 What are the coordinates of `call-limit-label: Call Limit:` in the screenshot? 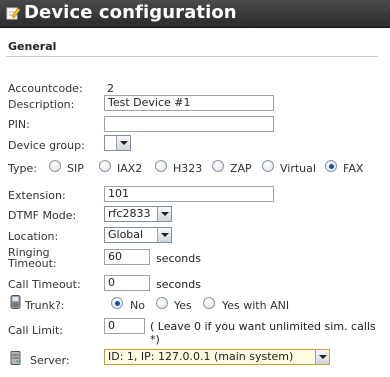 It's located at (36, 330).